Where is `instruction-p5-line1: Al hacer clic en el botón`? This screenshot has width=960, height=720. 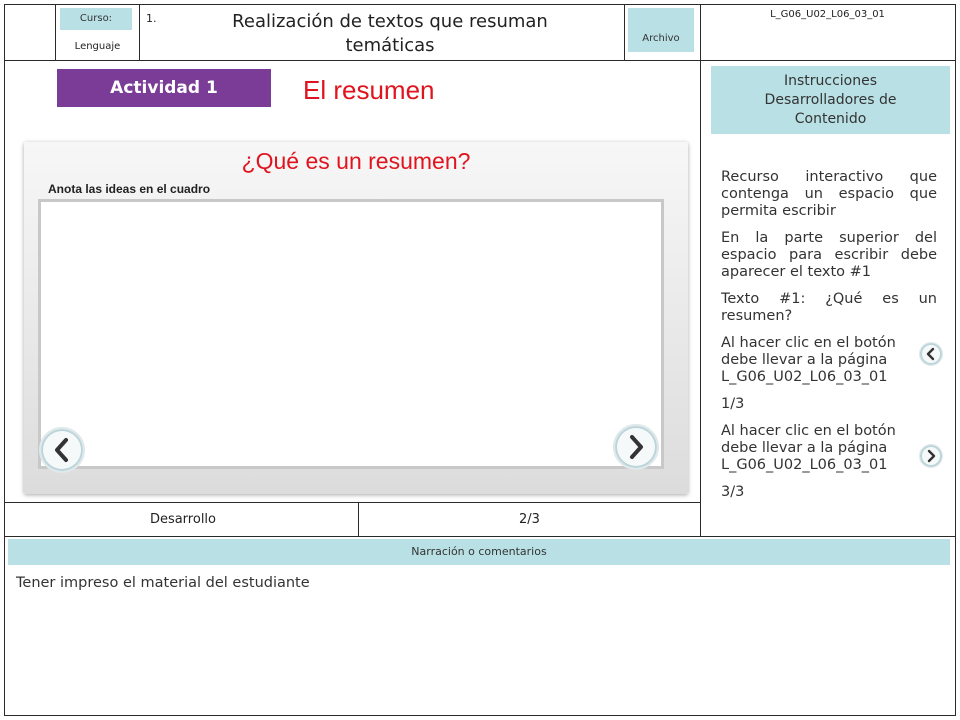 instruction-p5-line1: Al hacer clic en el botón is located at coordinates (808, 431).